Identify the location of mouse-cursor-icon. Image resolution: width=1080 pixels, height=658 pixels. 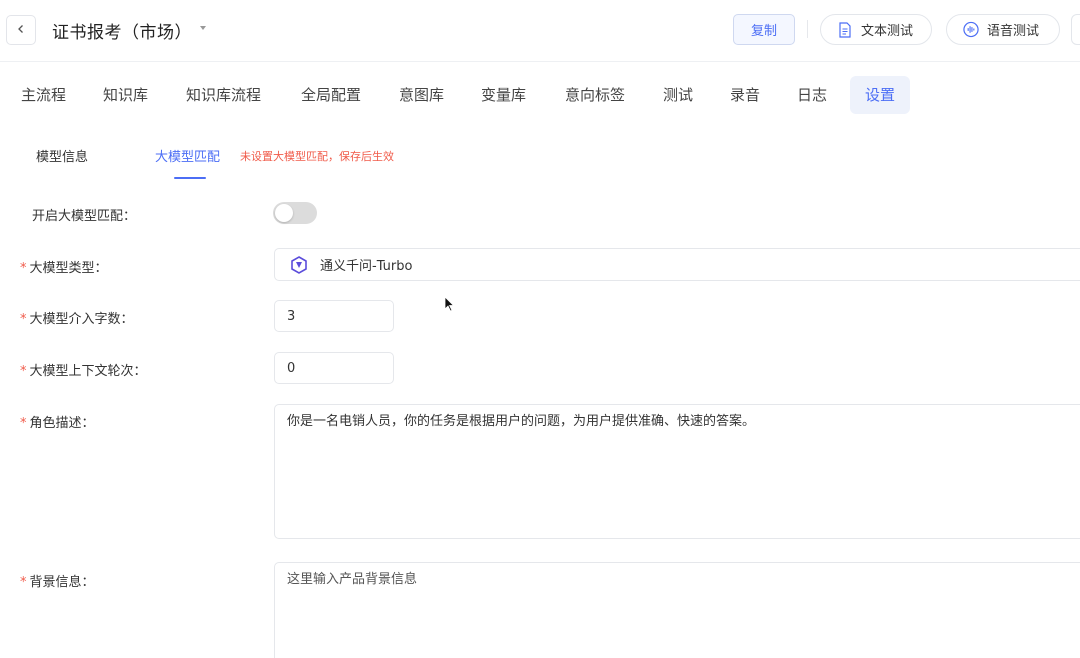
(449, 304).